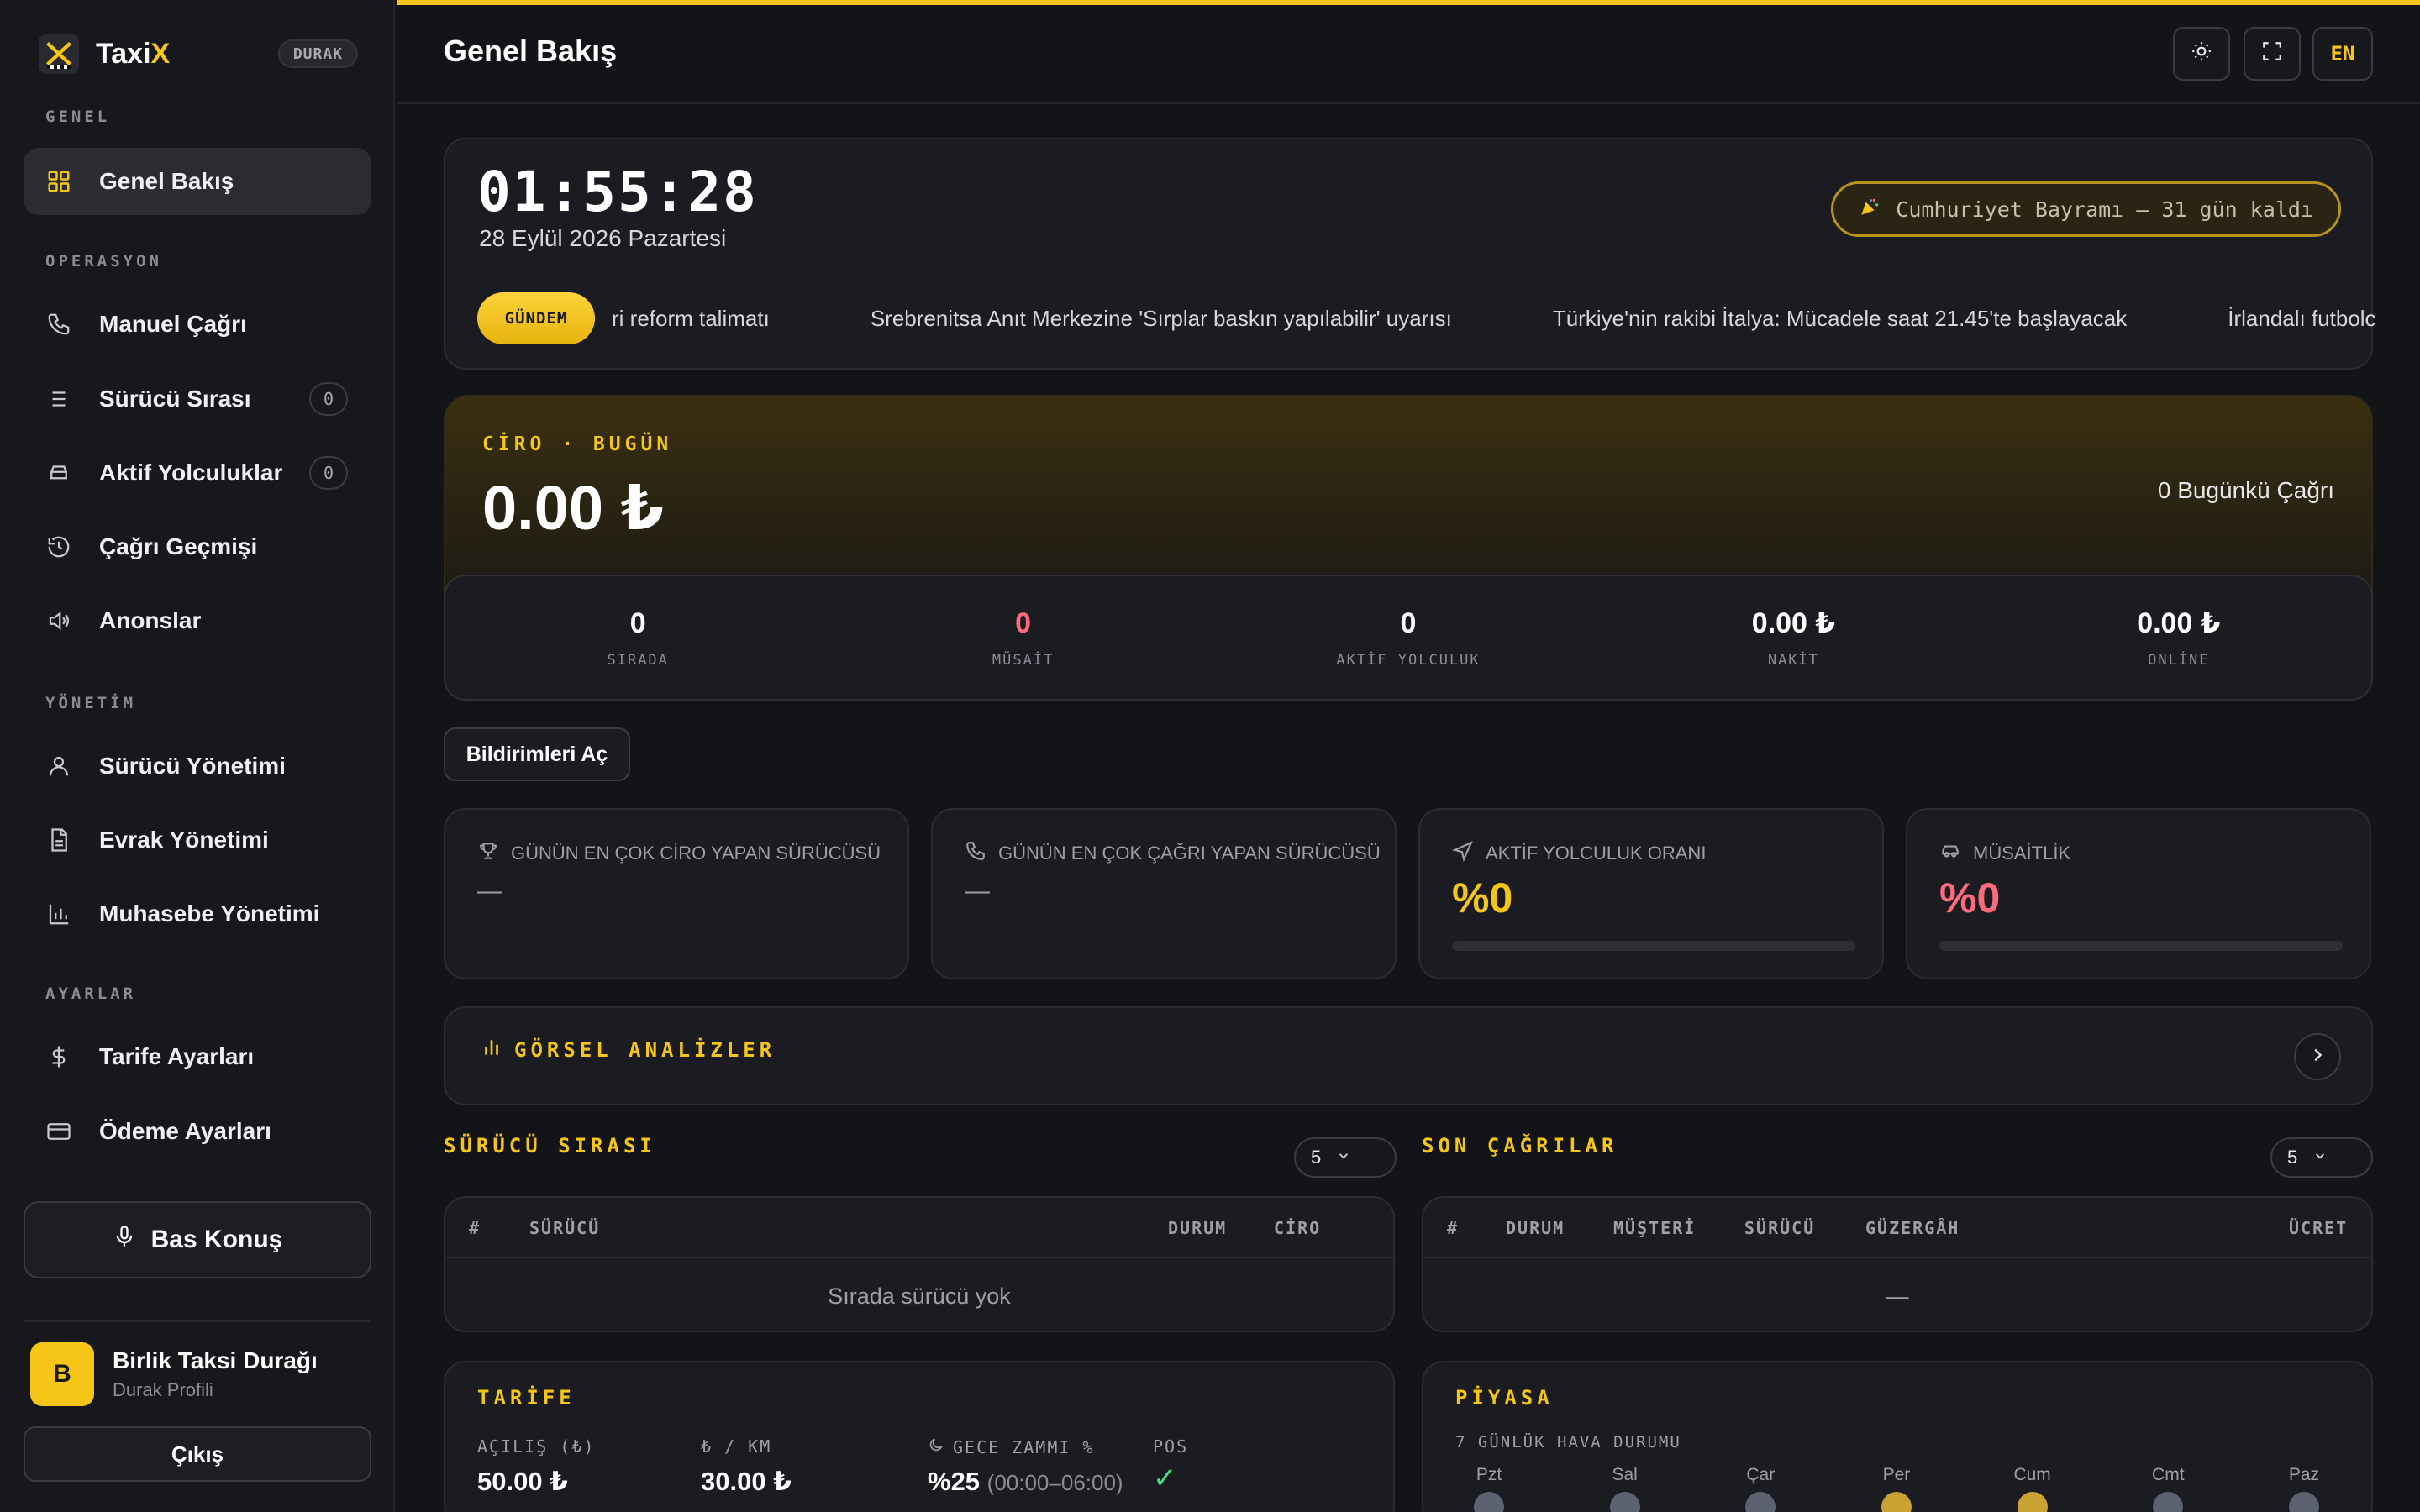 This screenshot has width=2420, height=1512. Describe the element at coordinates (197, 473) in the screenshot. I see `sidebar-item-active-rides: Aktif Yolculuklar 0` at that location.